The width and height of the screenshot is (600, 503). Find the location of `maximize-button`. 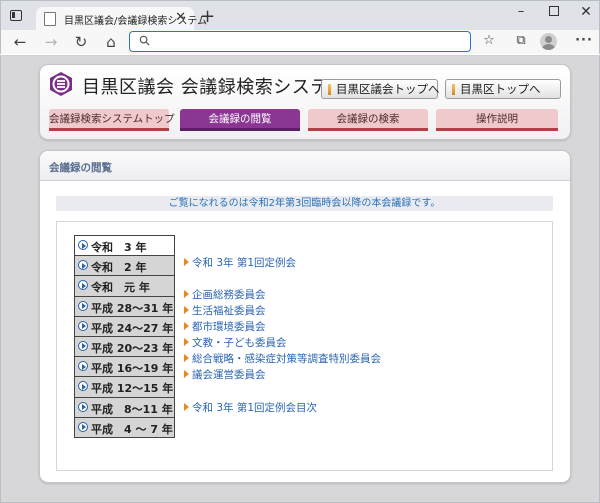

maximize-button is located at coordinates (554, 12).